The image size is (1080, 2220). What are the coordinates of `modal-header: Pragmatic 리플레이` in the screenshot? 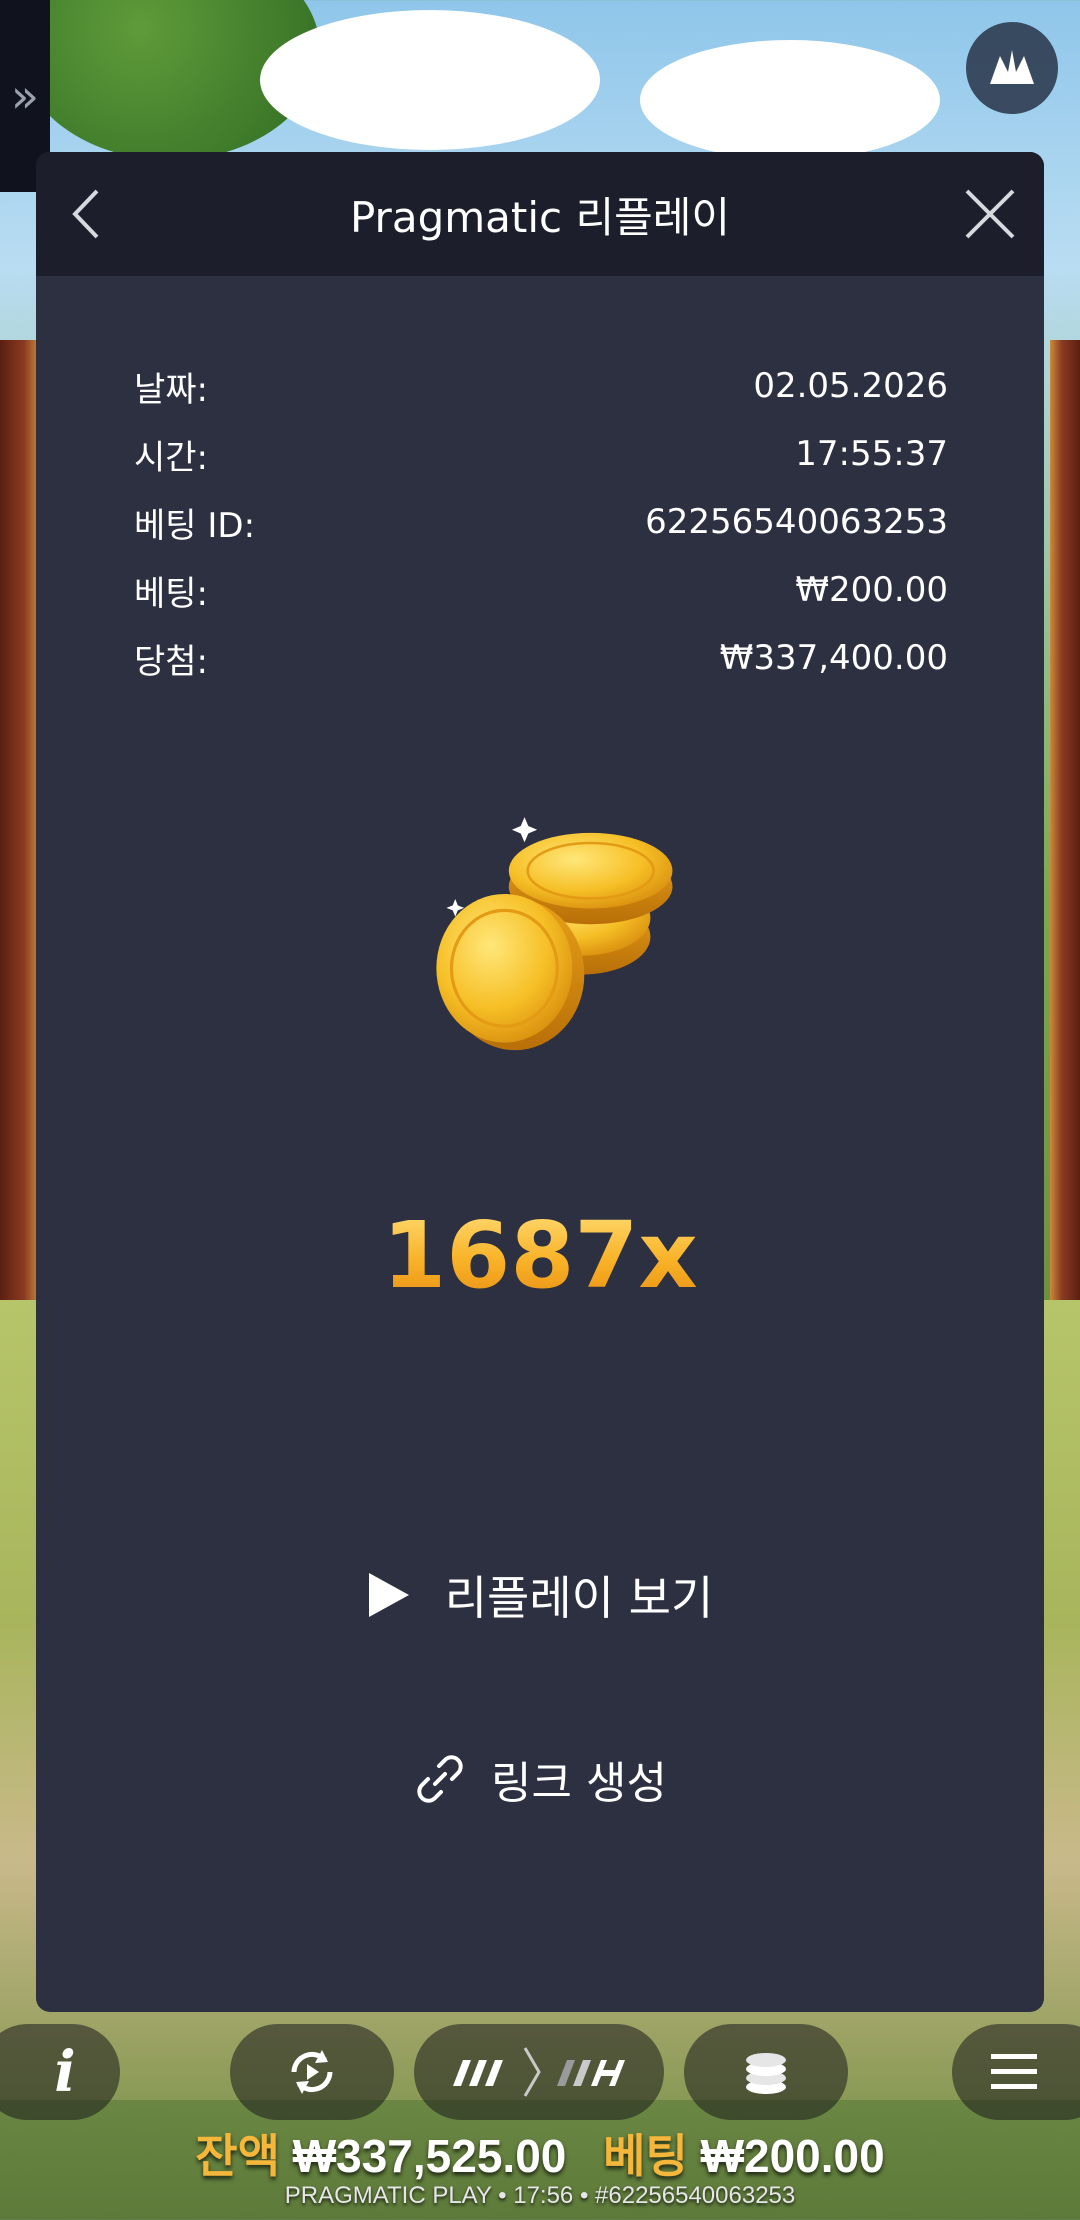 It's located at (540, 214).